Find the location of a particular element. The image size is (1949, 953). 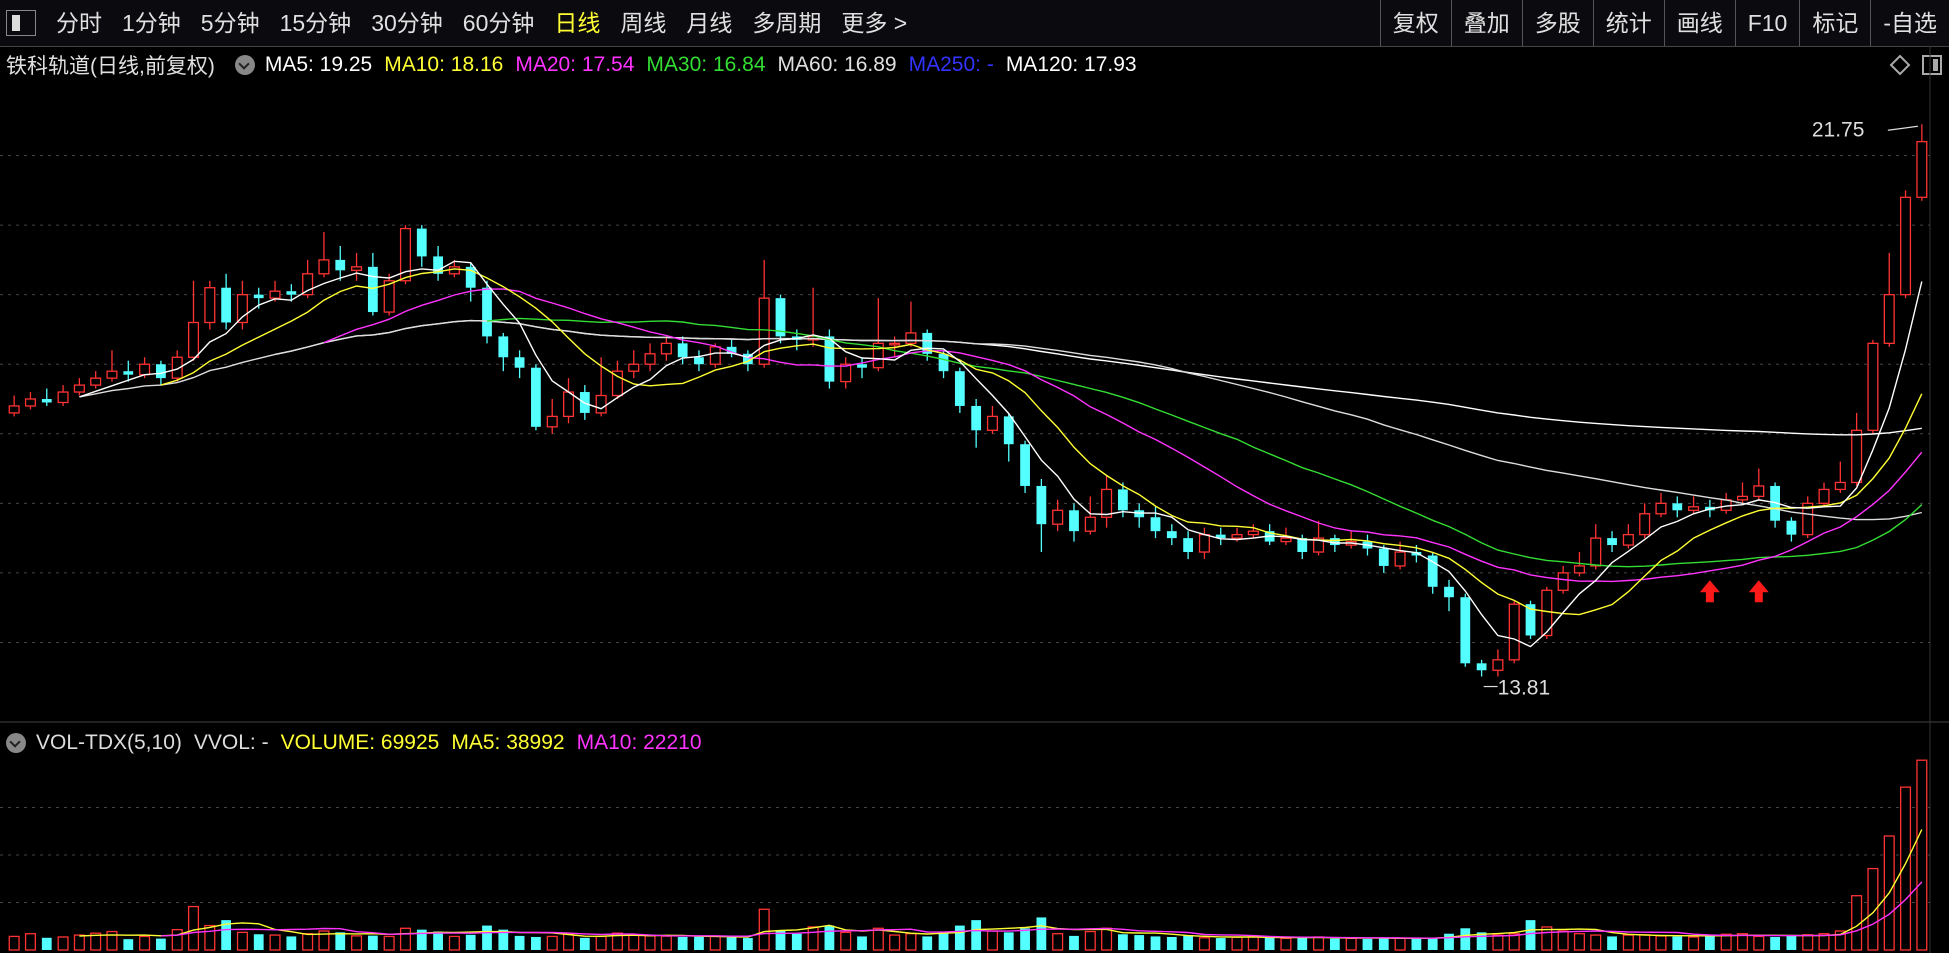

high-annotation: 21.75 is located at coordinates (1838, 129).